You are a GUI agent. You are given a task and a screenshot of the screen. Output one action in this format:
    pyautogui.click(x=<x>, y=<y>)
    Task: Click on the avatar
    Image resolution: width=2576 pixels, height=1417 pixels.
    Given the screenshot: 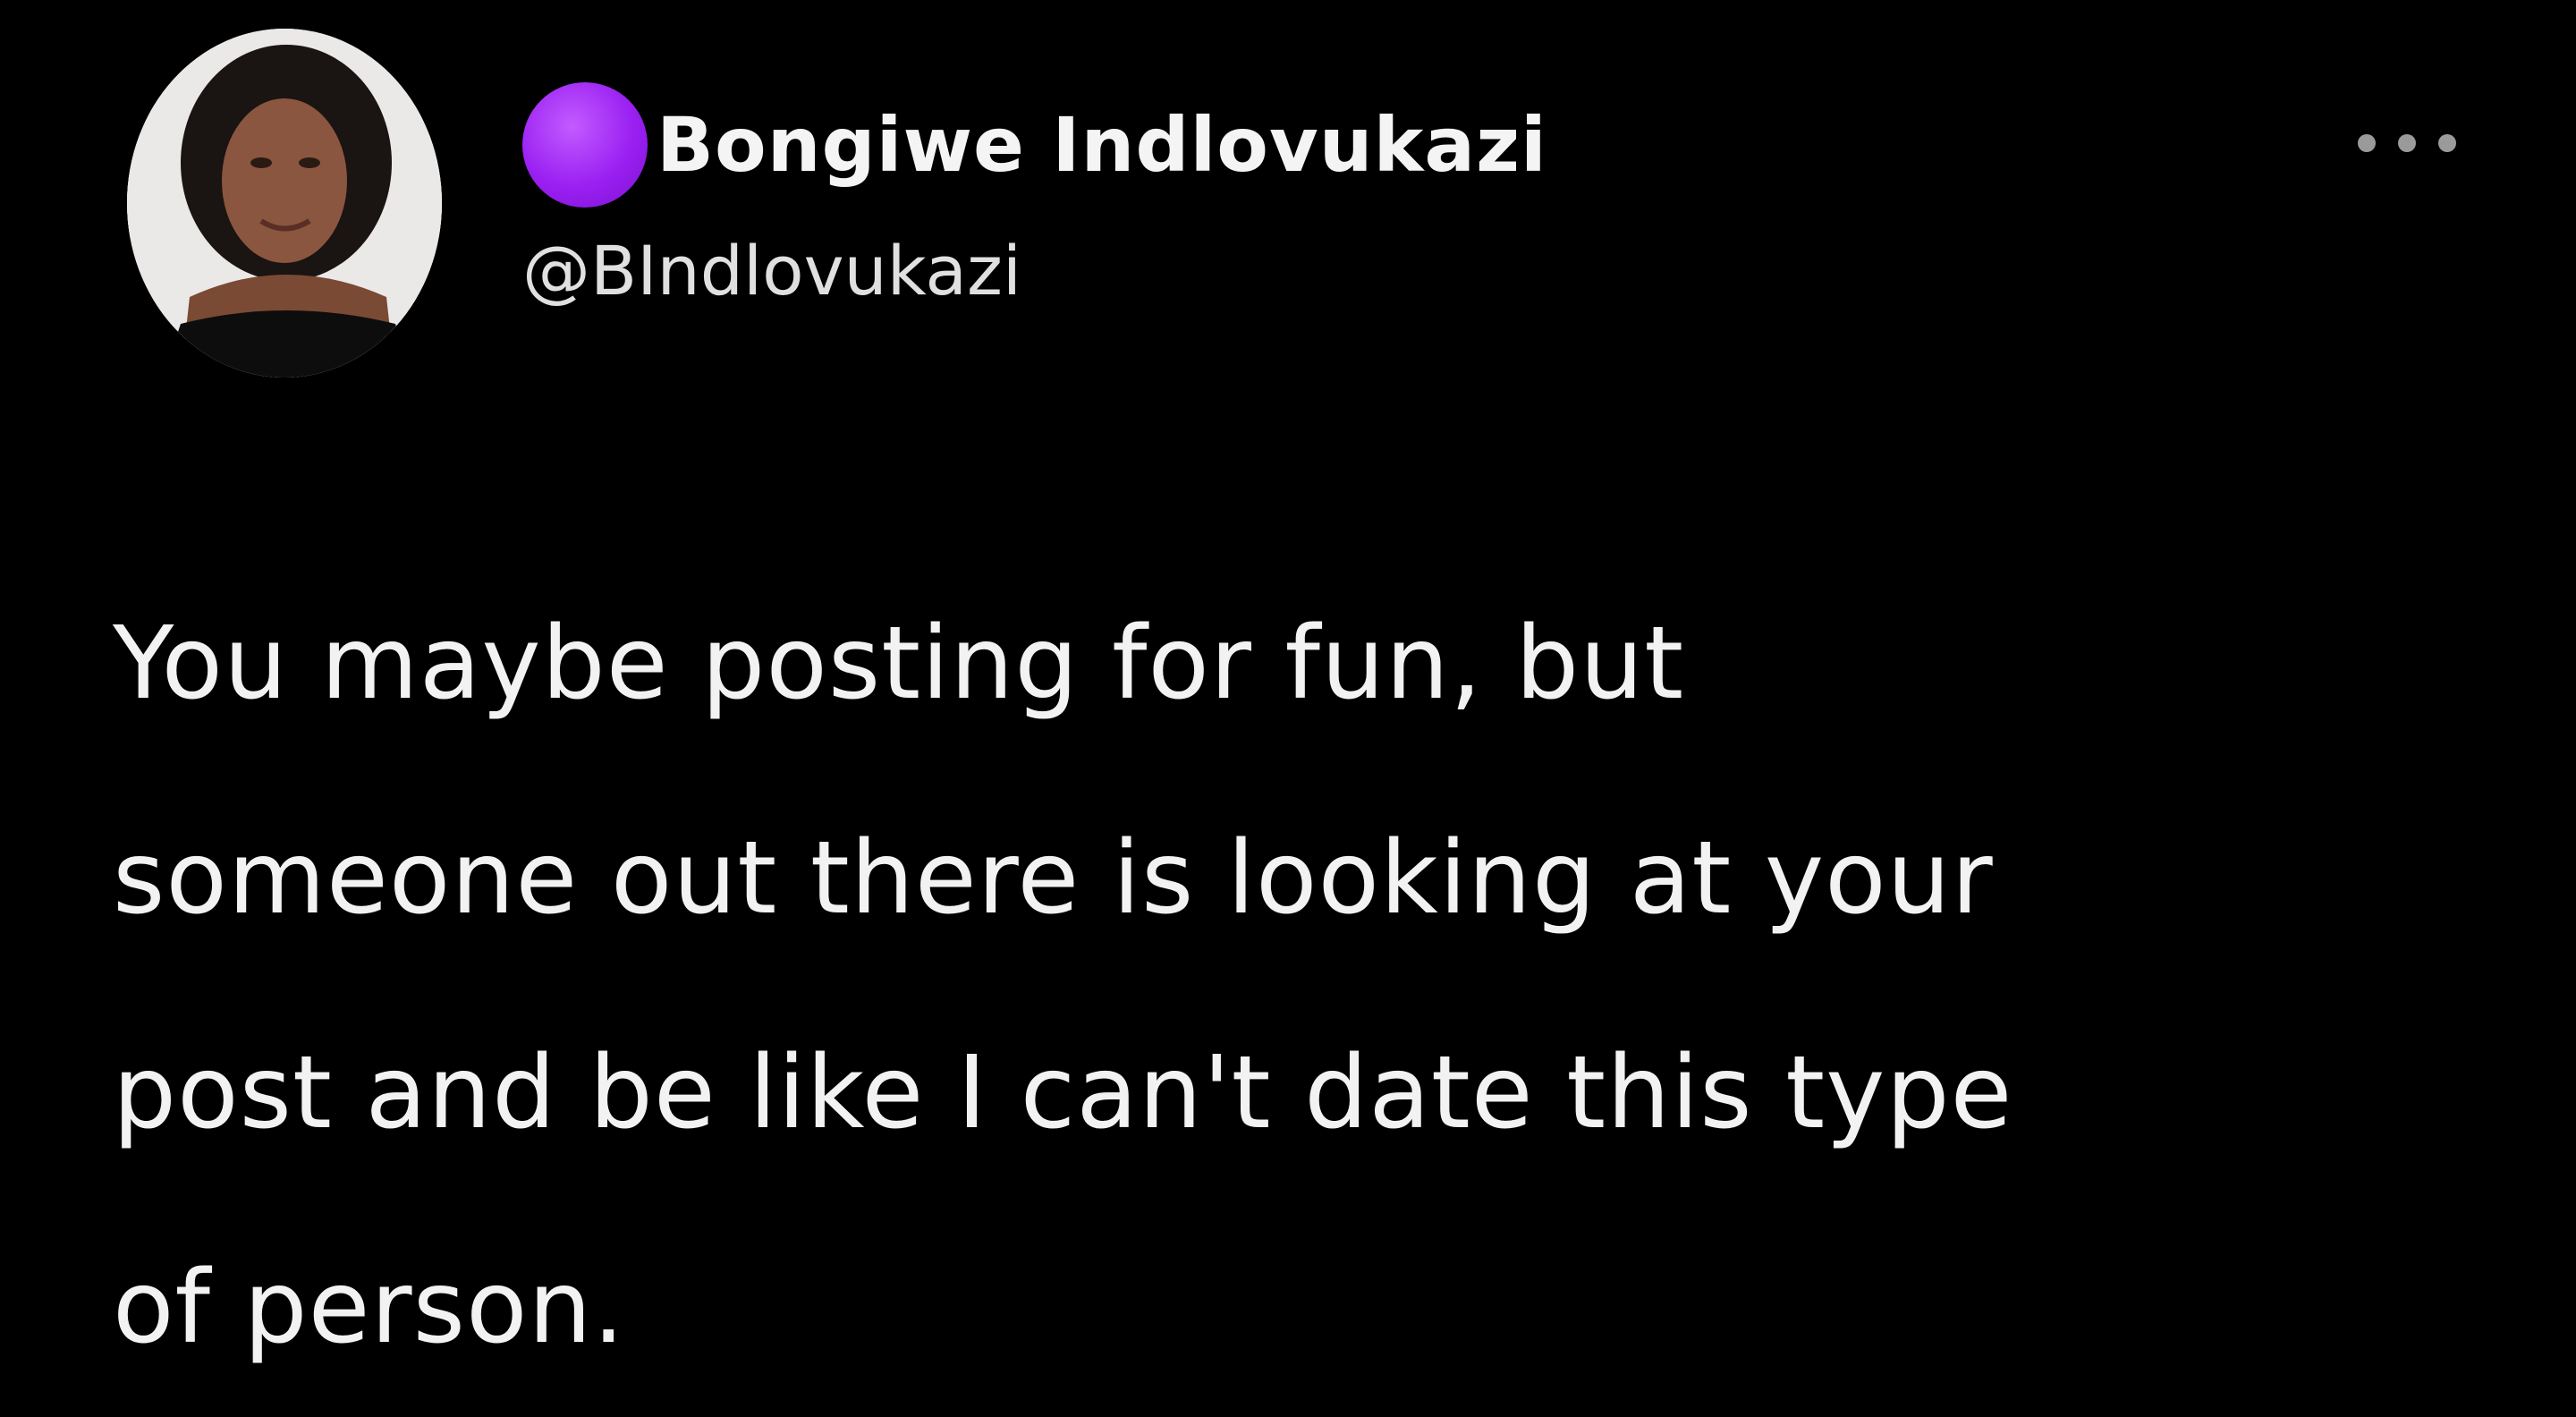 What is the action you would take?
    pyautogui.click(x=284, y=203)
    